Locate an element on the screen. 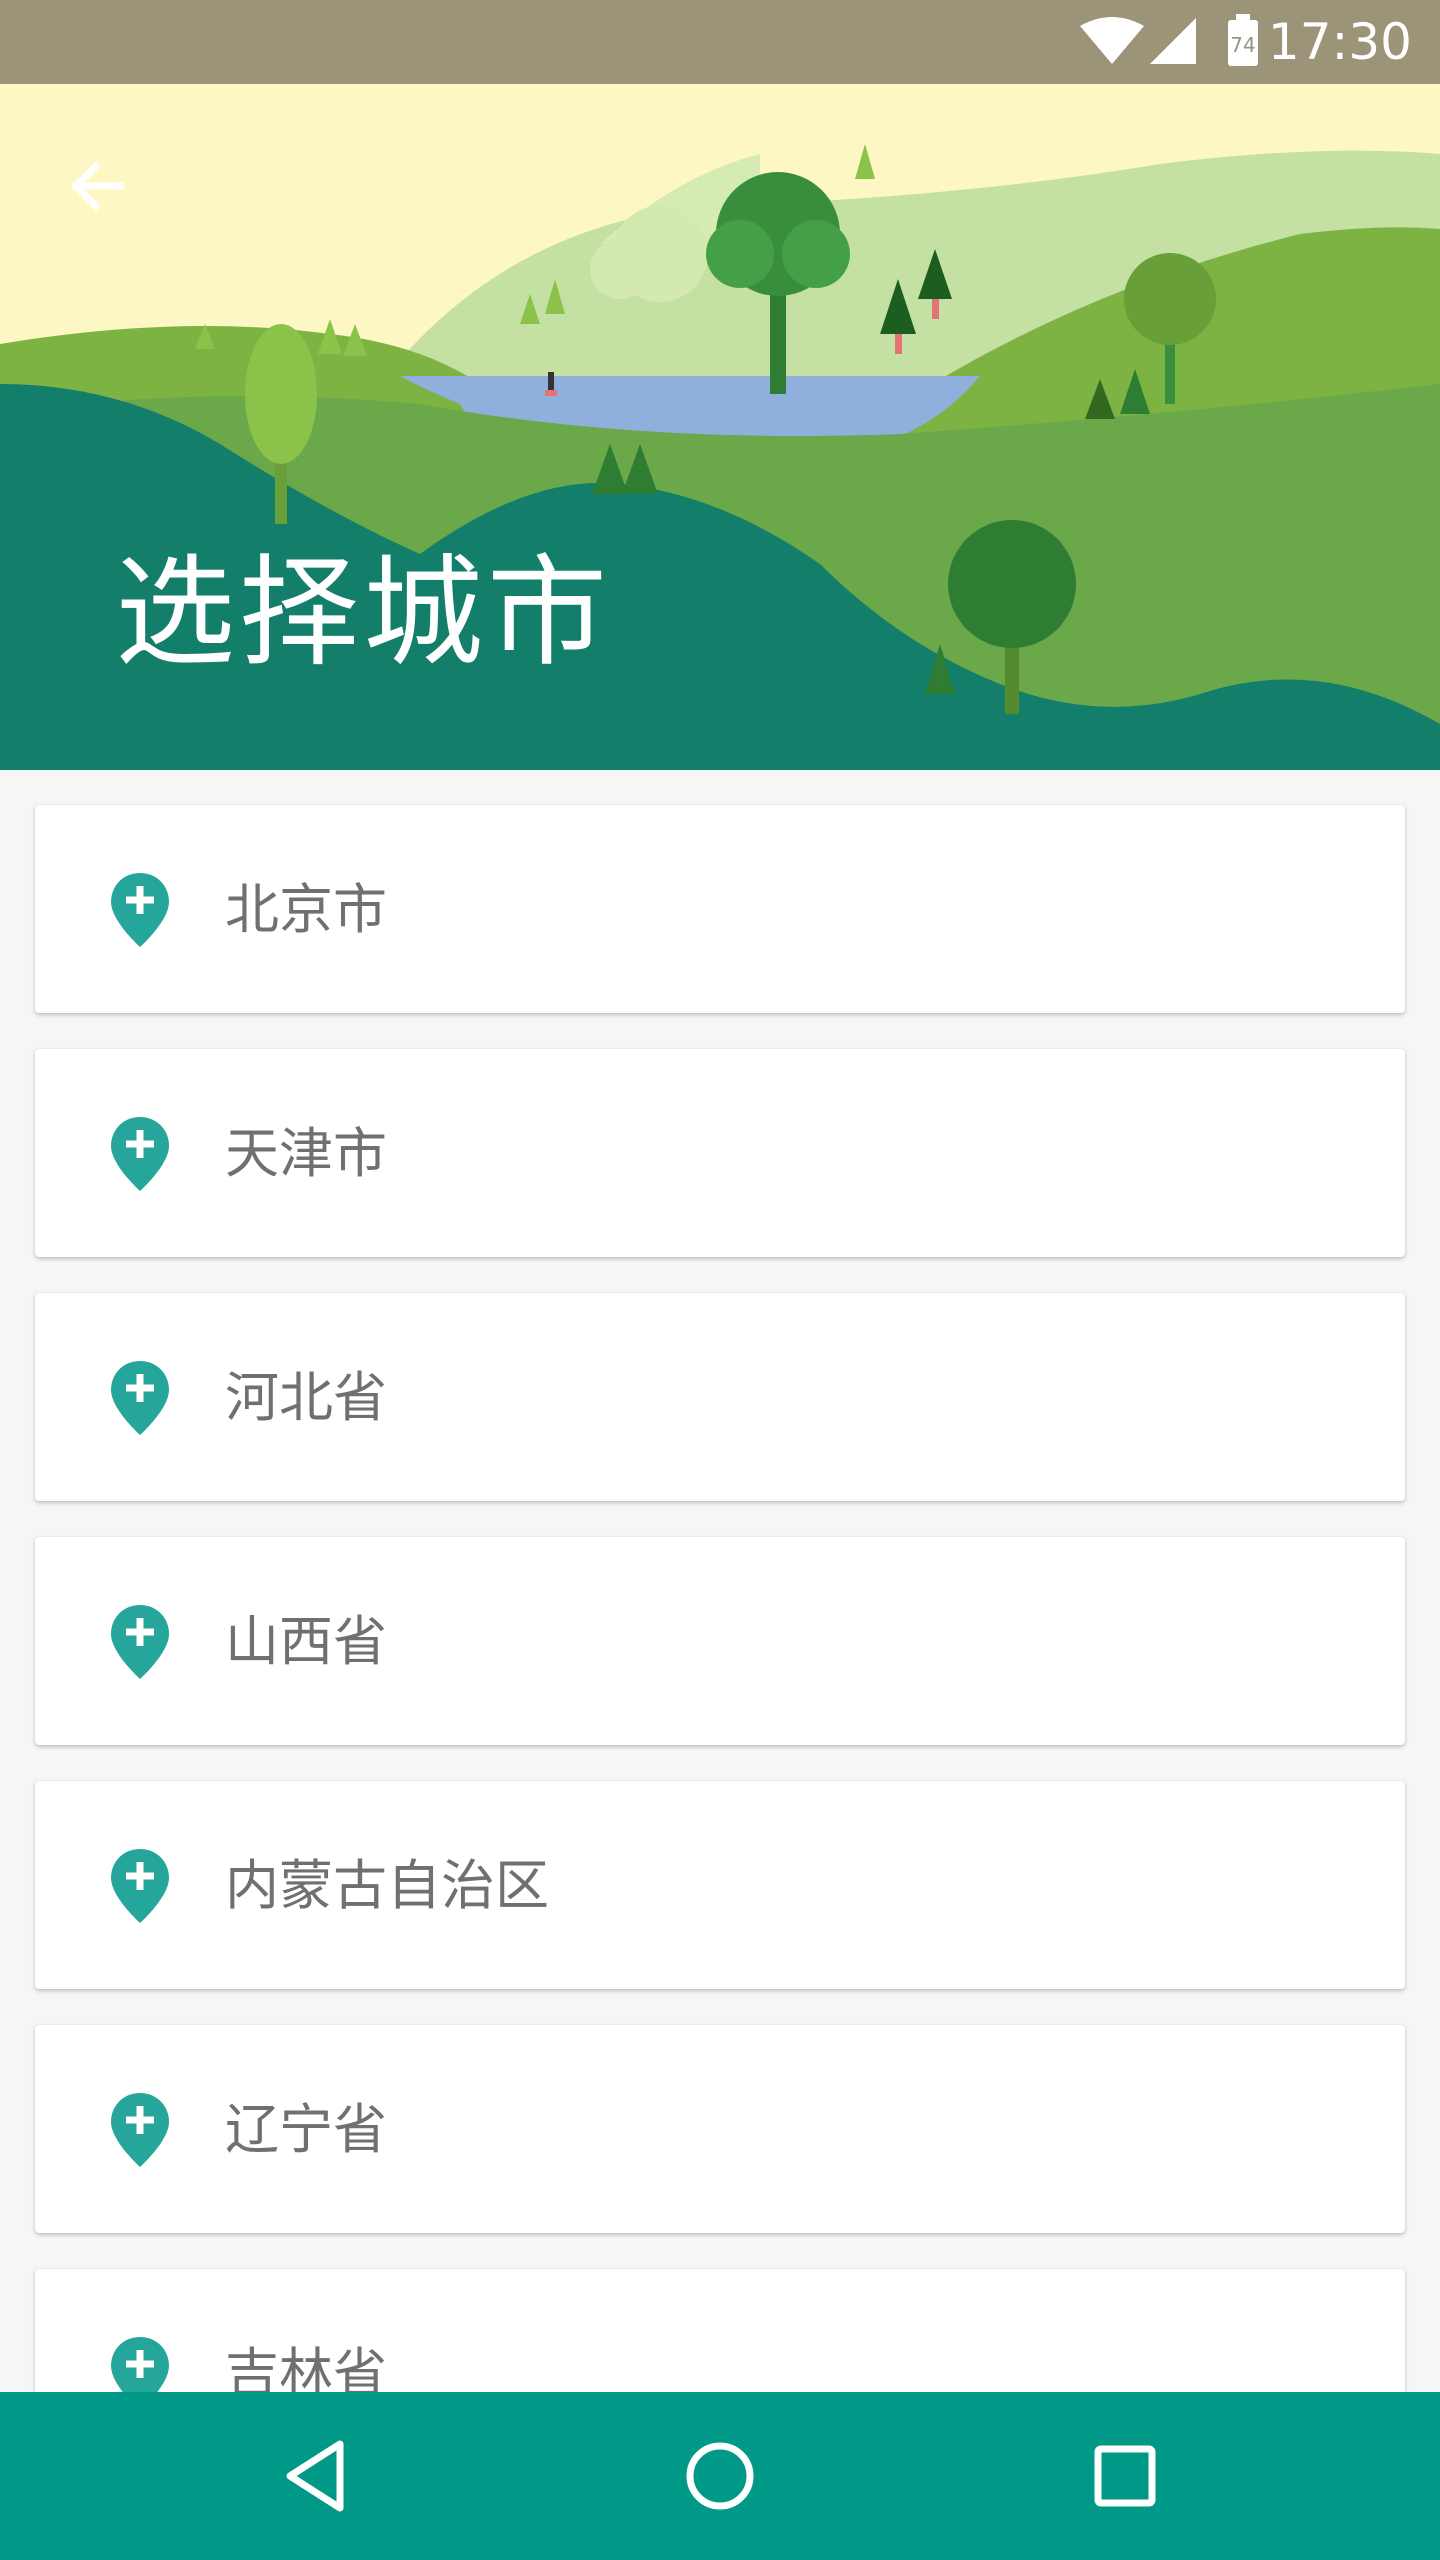 This screenshot has height=2560, width=1440. list-item-label: 吉林省 is located at coordinates (306, 2367).